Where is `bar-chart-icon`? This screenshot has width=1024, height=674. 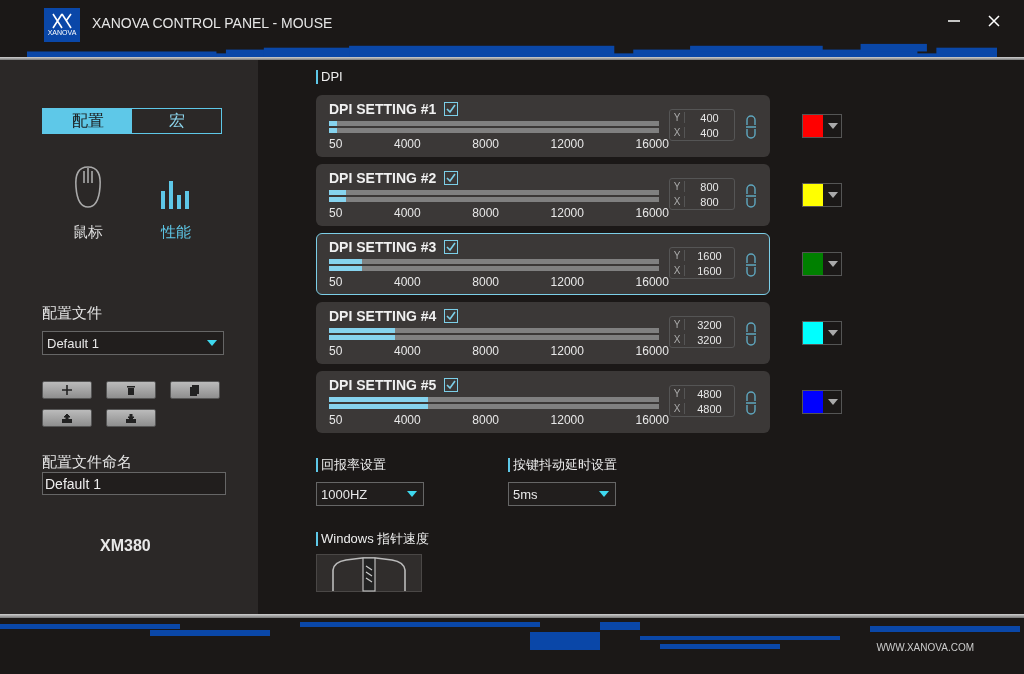 bar-chart-icon is located at coordinates (176, 195).